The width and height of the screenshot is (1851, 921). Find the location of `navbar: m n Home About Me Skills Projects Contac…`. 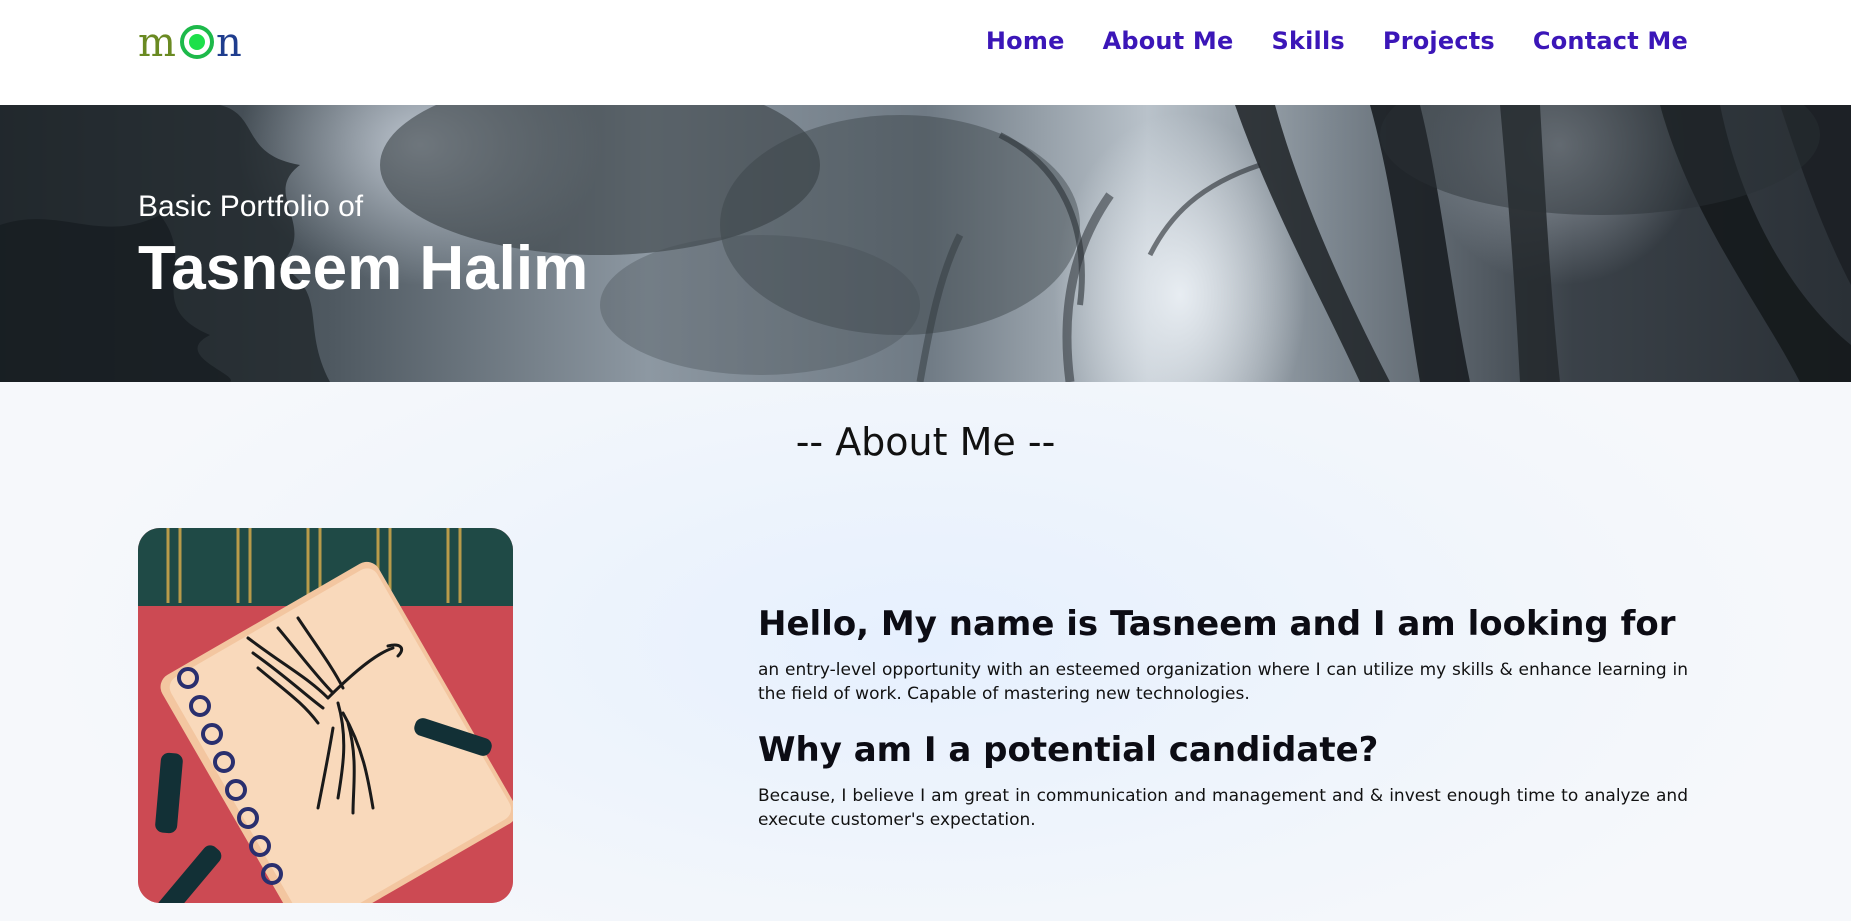

navbar: m n Home About Me Skills Projects Contac… is located at coordinates (925, 52).